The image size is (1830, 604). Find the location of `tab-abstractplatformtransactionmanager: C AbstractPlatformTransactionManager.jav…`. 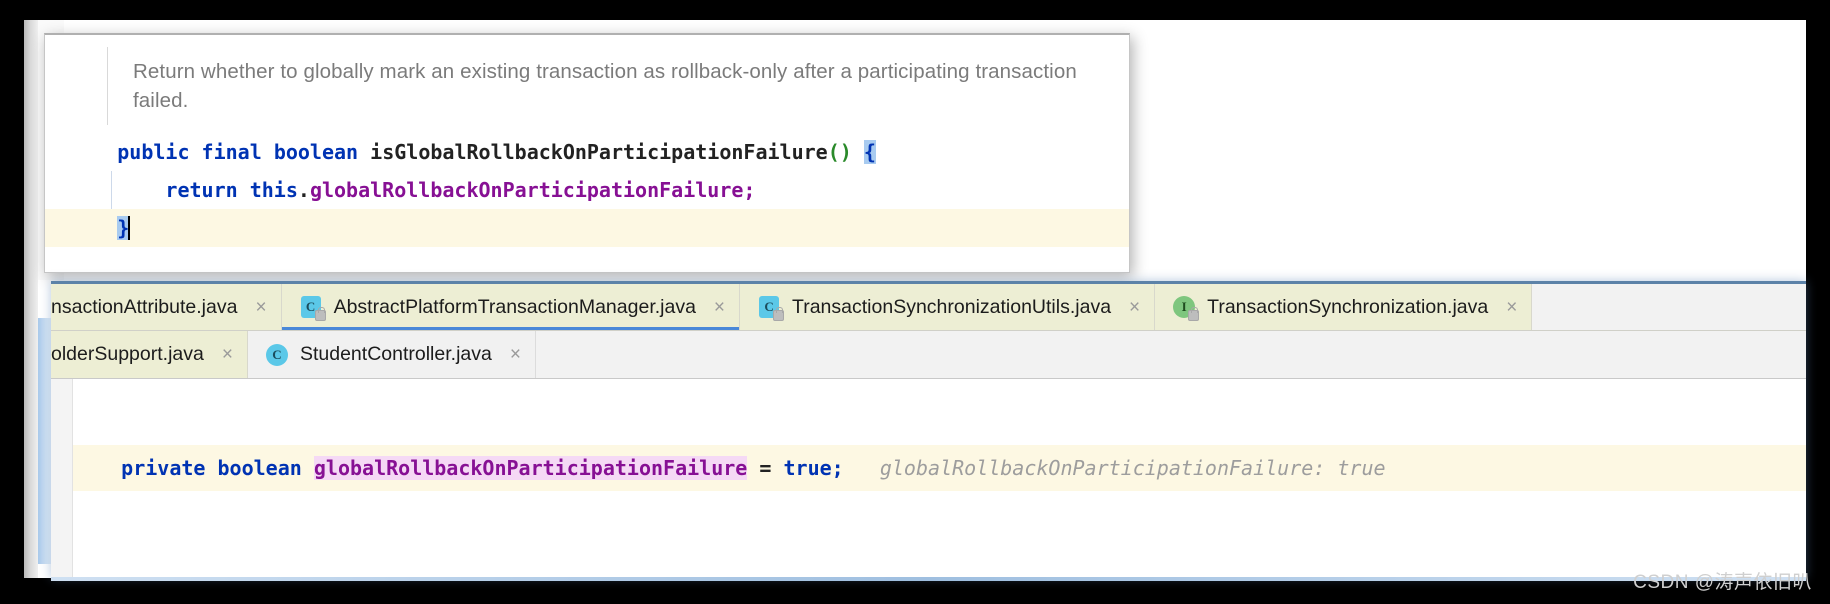

tab-abstractplatformtransactionmanager: C AbstractPlatformTransactionManager.jav… is located at coordinates (511, 307).